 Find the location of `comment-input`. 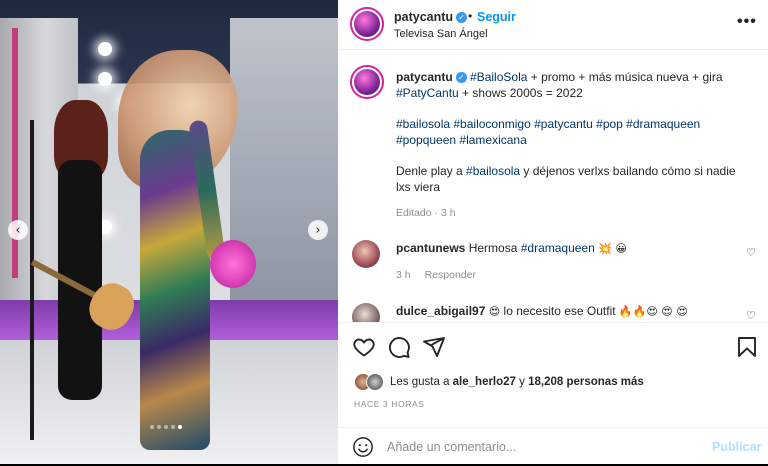

comment-input is located at coordinates (537, 447).